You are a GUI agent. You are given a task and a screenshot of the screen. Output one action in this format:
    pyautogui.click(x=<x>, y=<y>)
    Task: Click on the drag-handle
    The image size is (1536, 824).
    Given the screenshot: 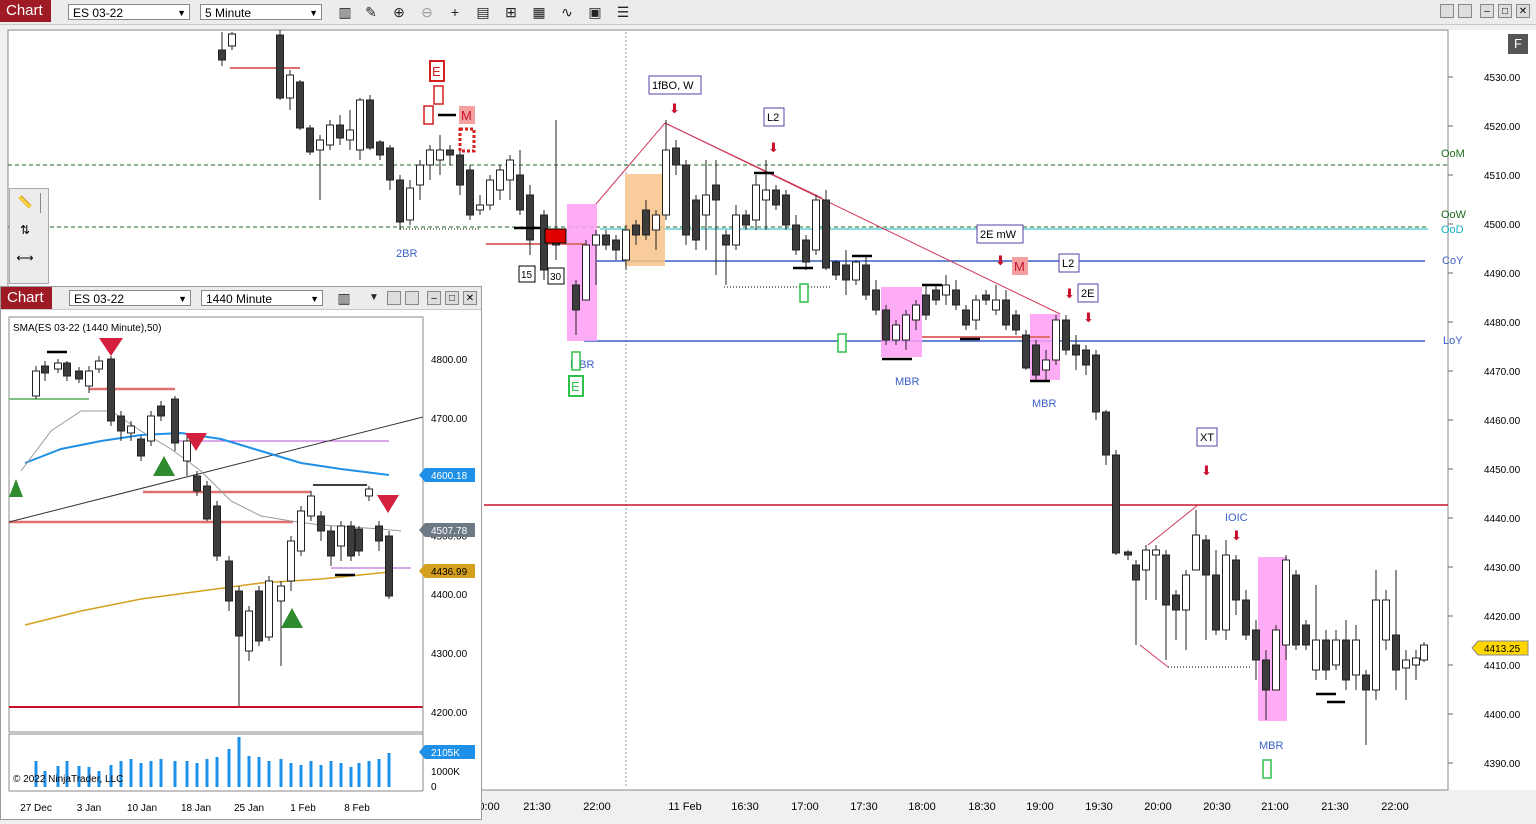 What is the action you would take?
    pyautogui.click(x=43, y=203)
    